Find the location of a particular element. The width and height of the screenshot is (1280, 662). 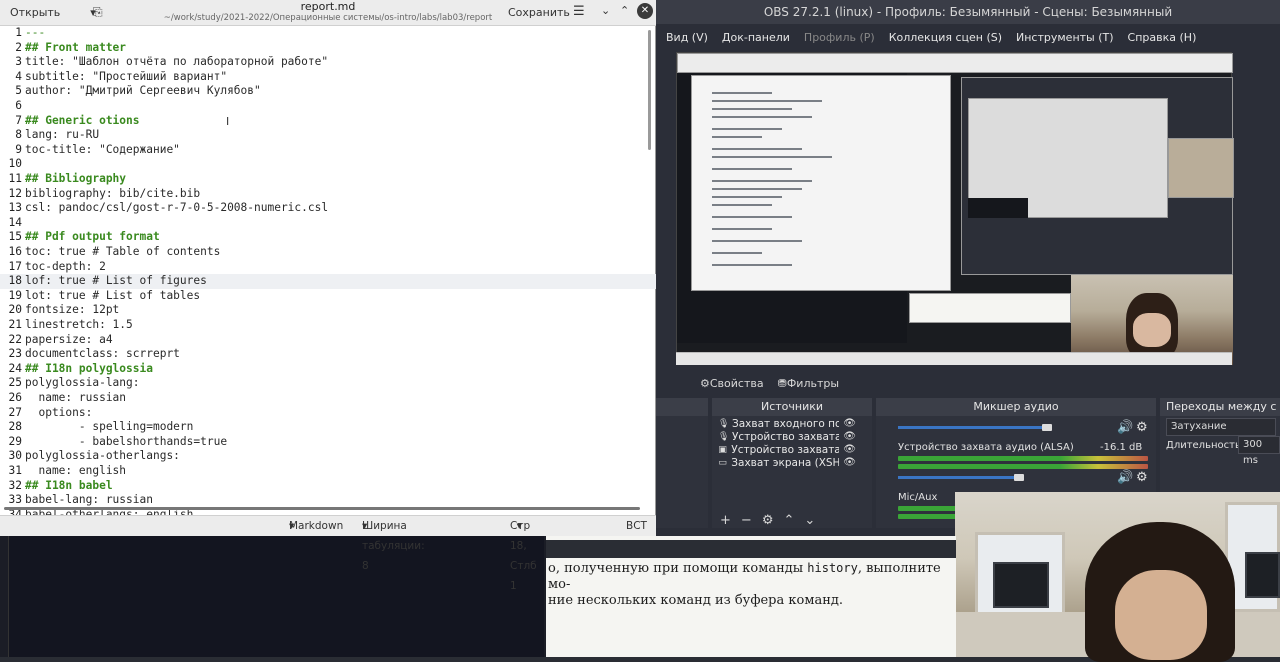

code-line: 28 - spelling=modern is located at coordinates (328, 427).